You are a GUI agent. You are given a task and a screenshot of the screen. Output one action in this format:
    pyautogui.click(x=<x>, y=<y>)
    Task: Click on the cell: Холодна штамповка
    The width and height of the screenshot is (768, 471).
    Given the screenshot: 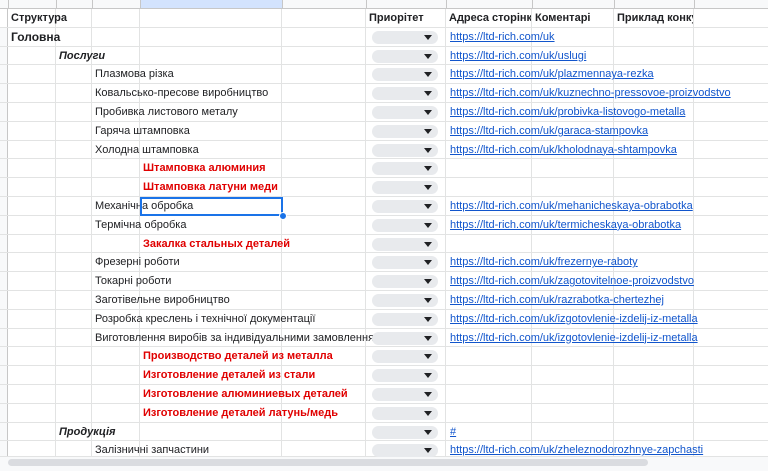 What is the action you would take?
    pyautogui.click(x=145, y=149)
    